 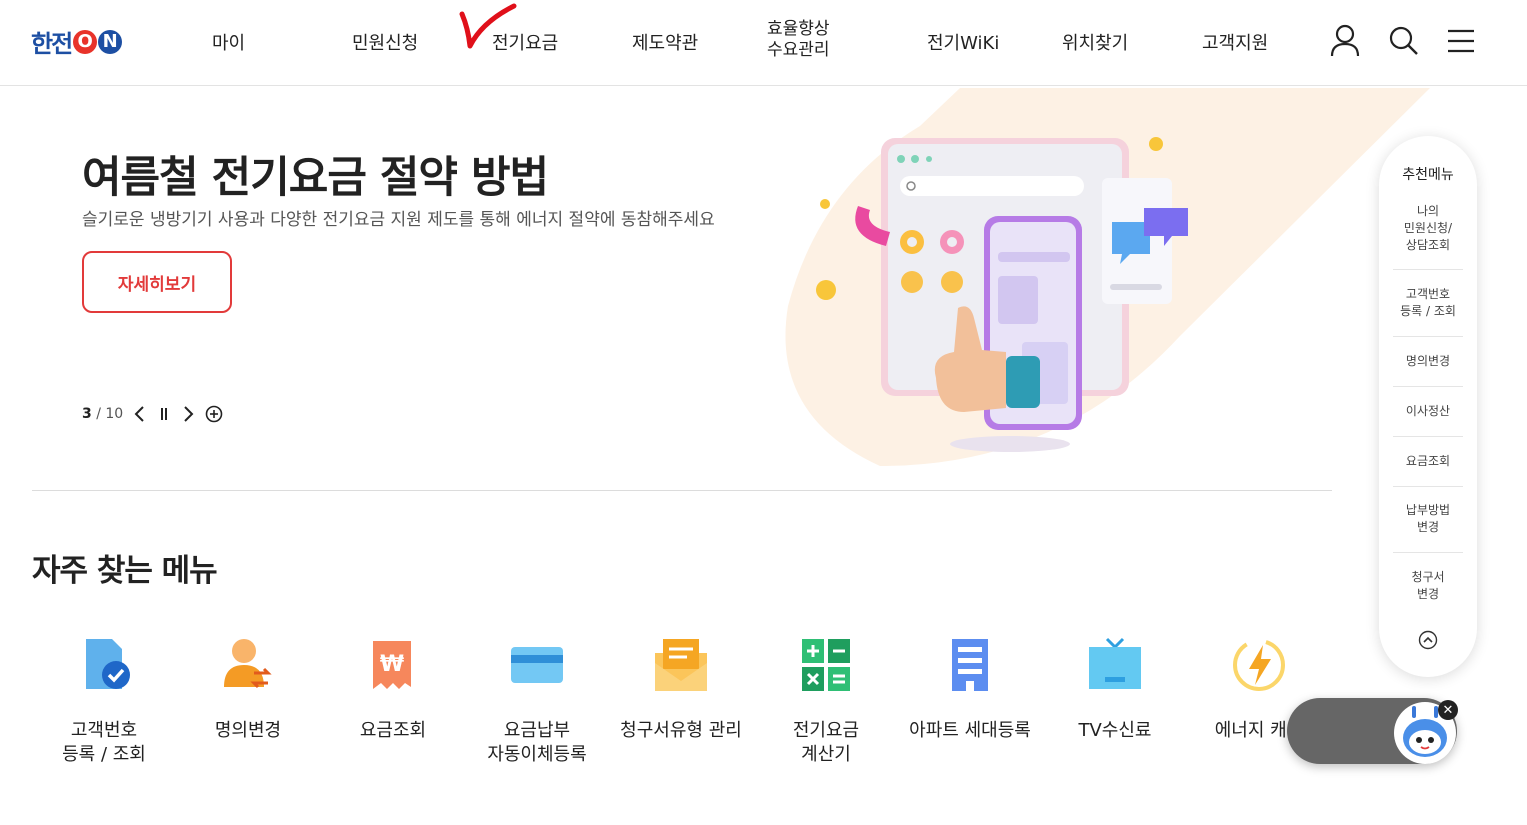 I want to click on pause-icon, so click(x=164, y=414).